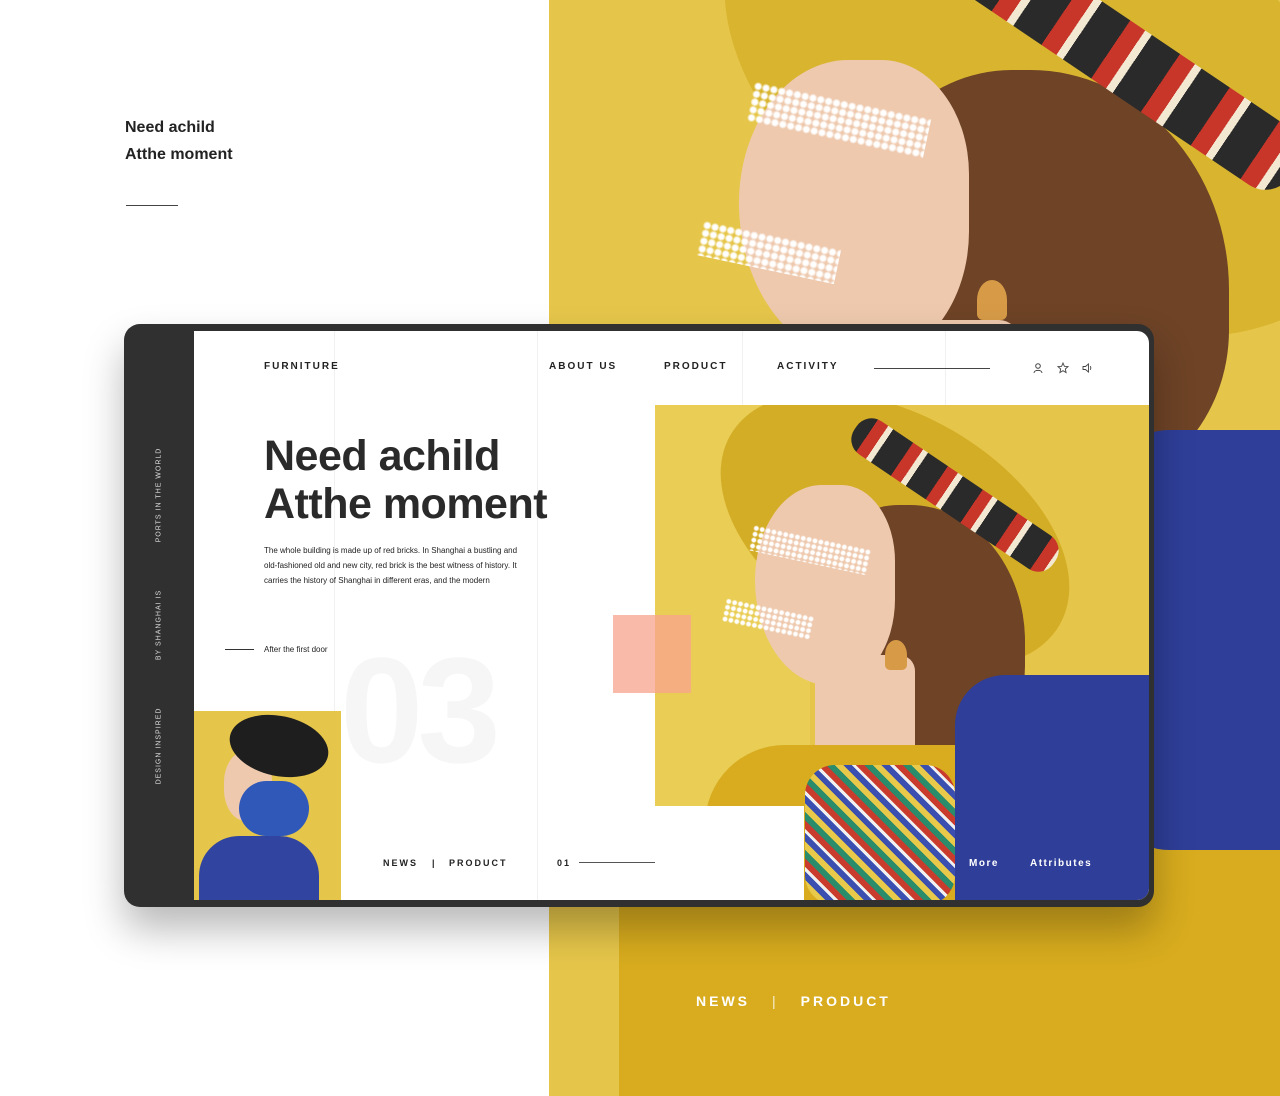 The height and width of the screenshot is (1096, 1280). Describe the element at coordinates (179, 141) in the screenshot. I see `side-heading: Need achild Atthe moment` at that location.